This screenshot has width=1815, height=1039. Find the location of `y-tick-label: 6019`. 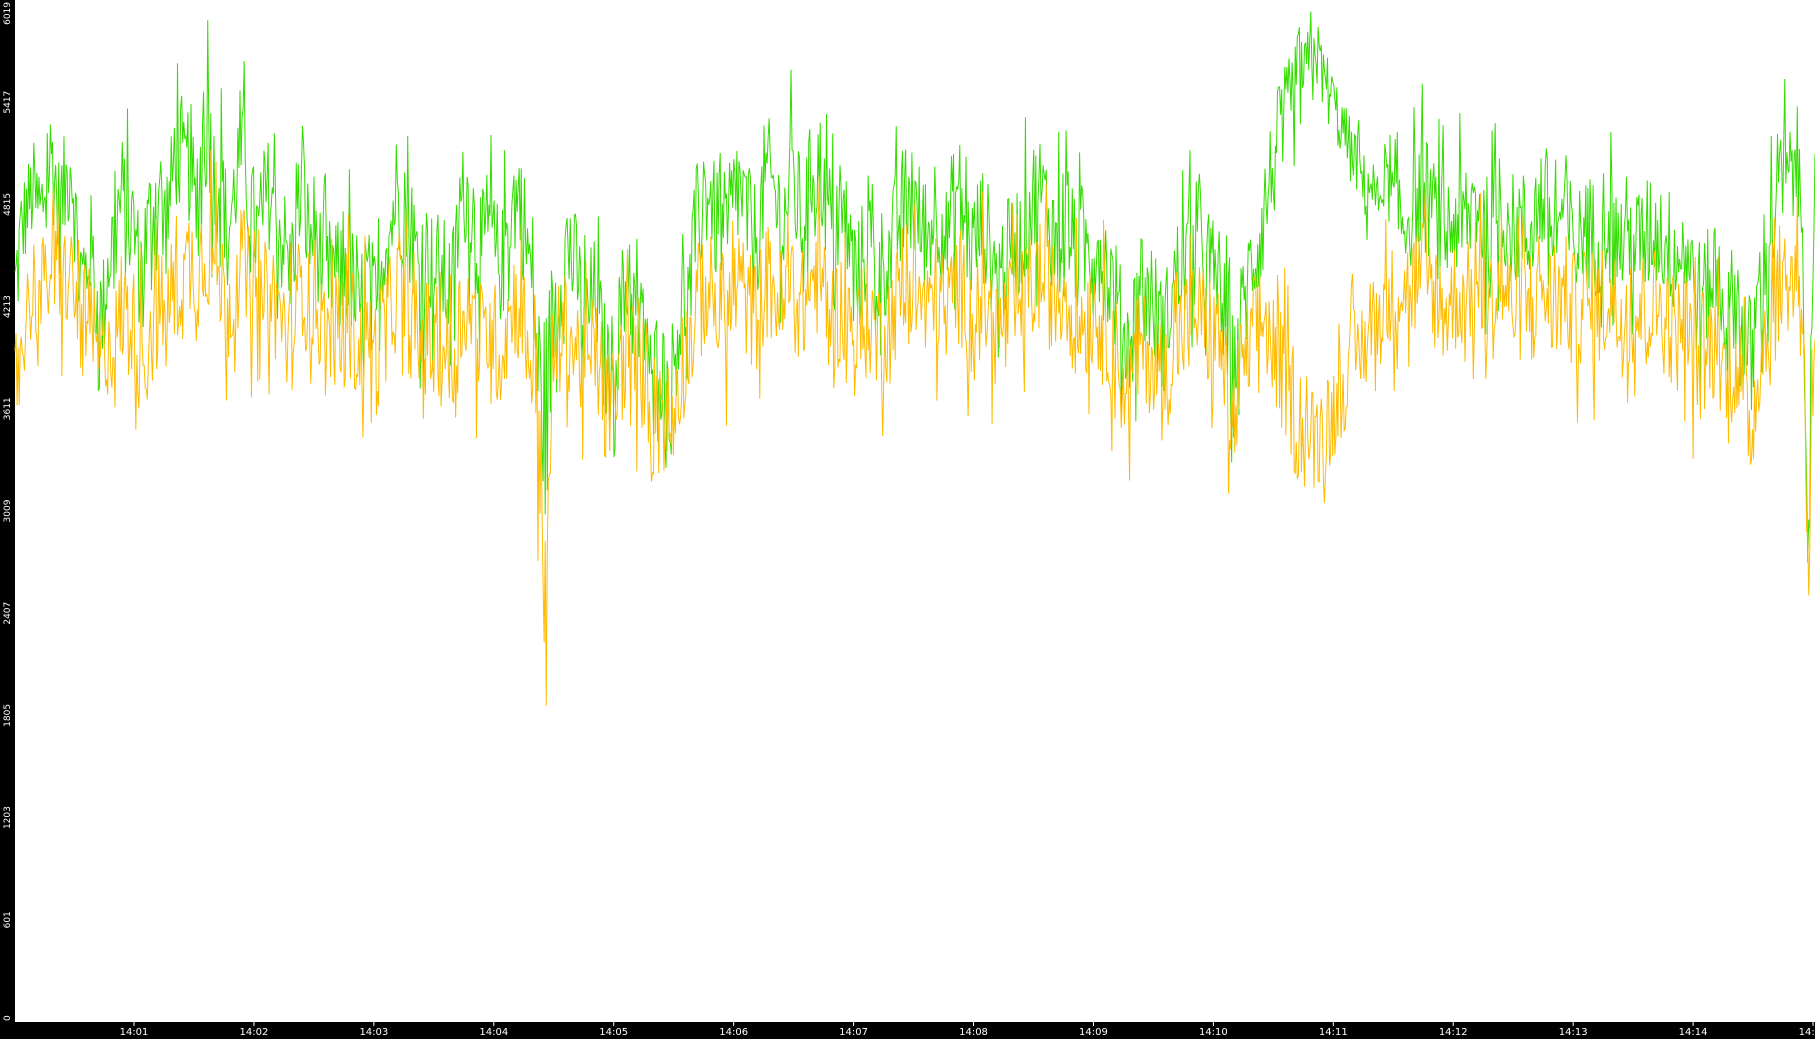

y-tick-label: 6019 is located at coordinates (8, 13).